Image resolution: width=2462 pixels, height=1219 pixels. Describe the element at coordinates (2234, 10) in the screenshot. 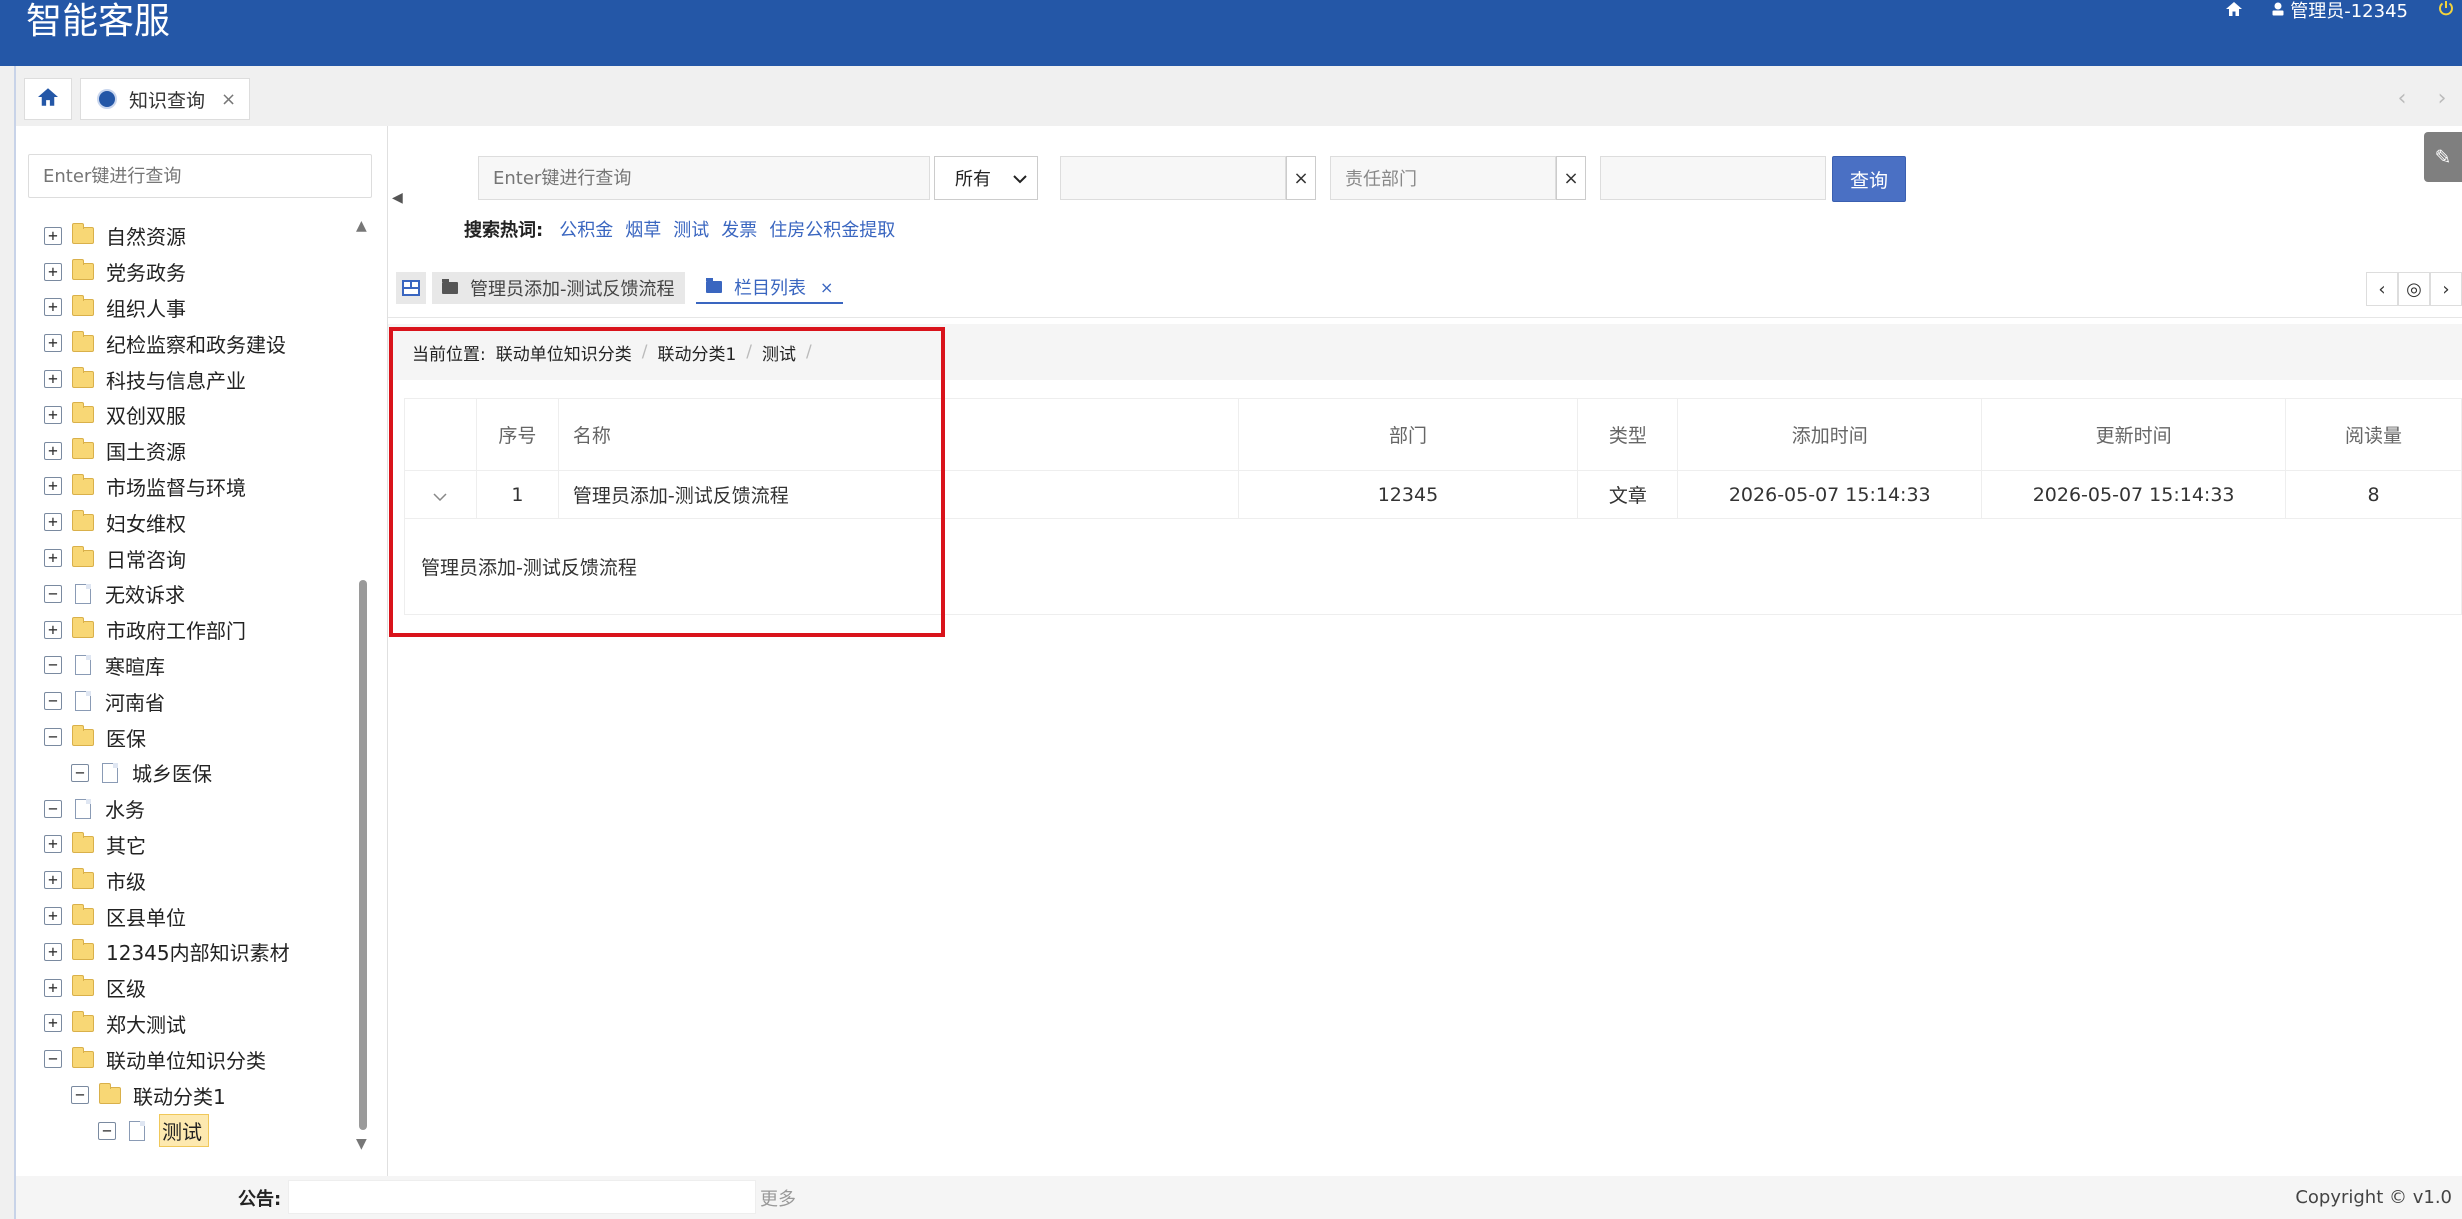

I see `home-icon` at that location.